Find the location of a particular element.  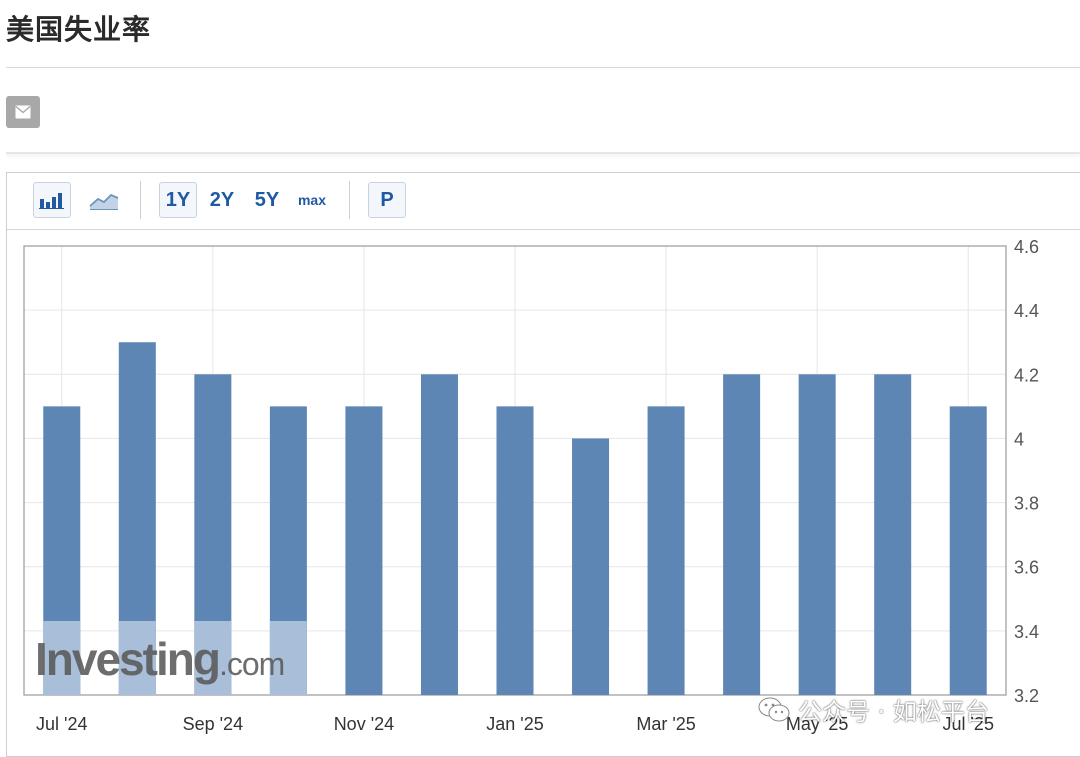

y-tick-label: 3.8 is located at coordinates (1026, 504).